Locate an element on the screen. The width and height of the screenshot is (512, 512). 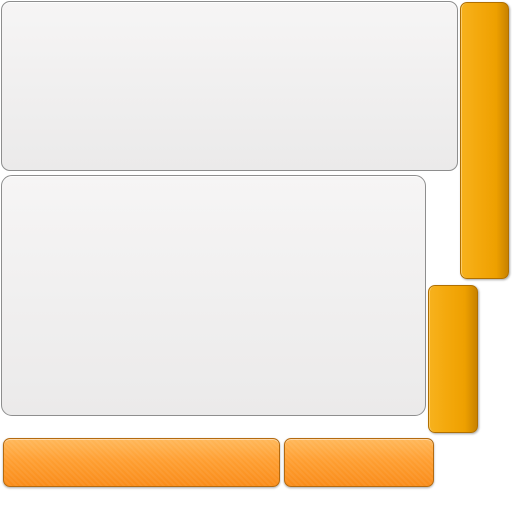
bottom-wide-orange-button is located at coordinates (141, 462).